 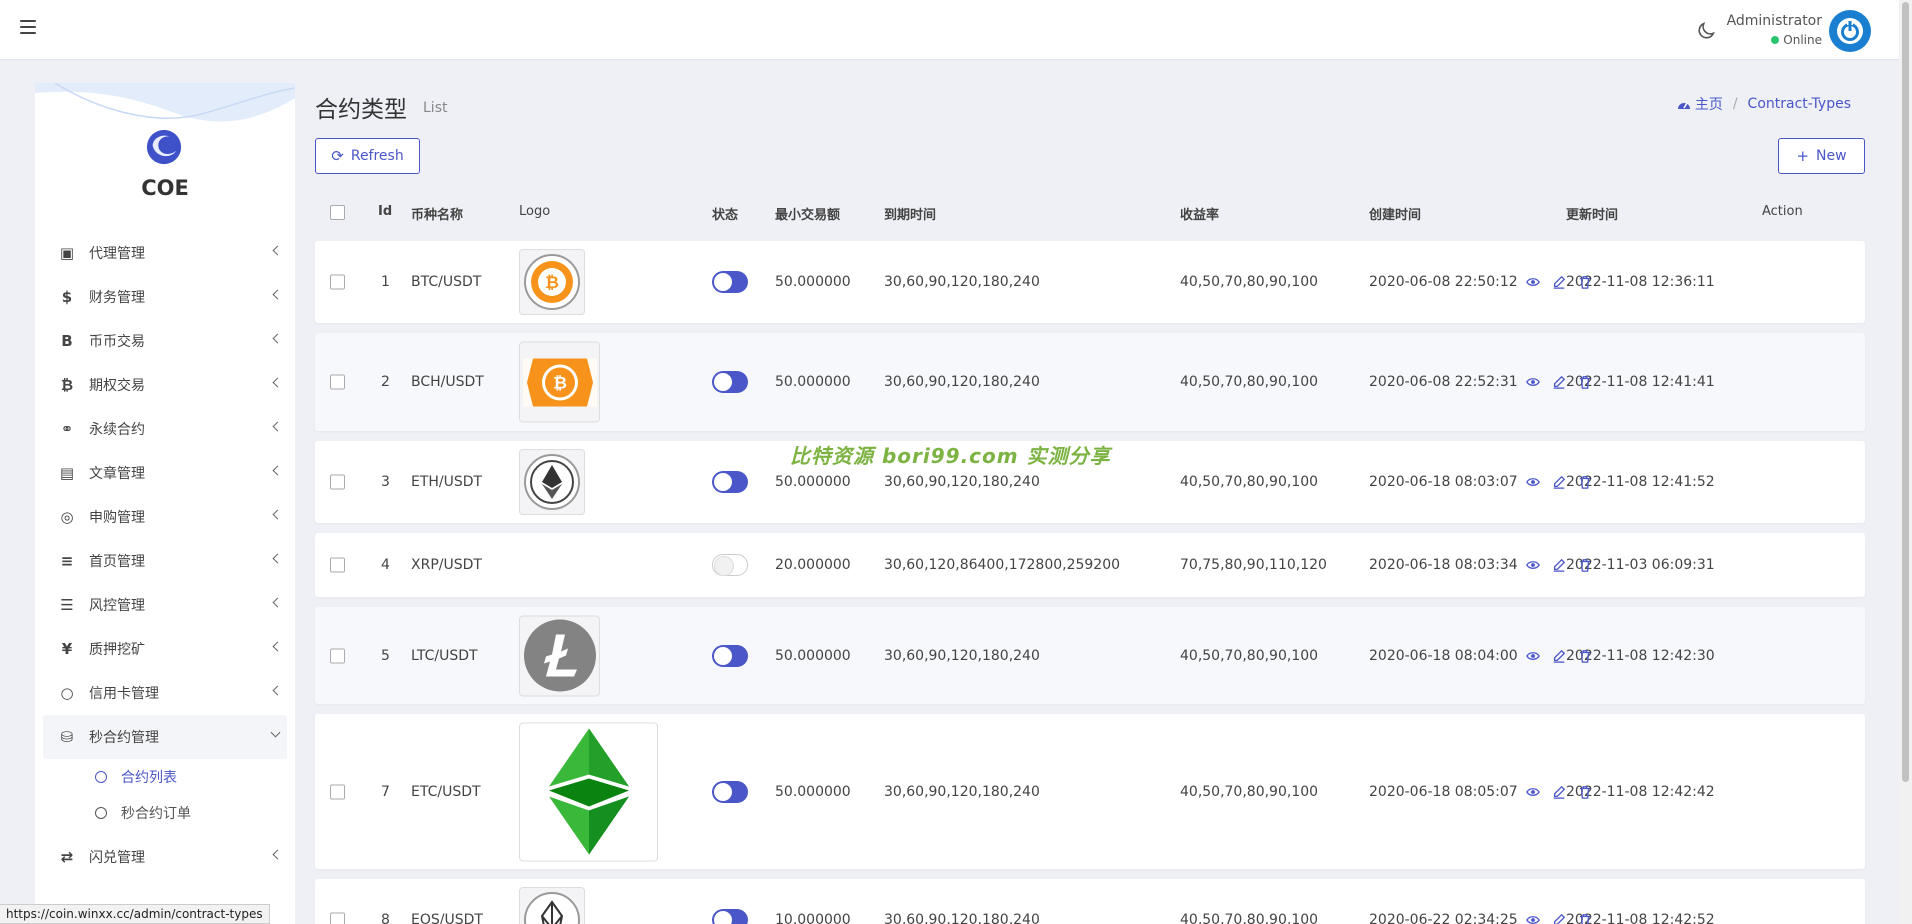 I want to click on circle-icon: ○, so click(x=67, y=693).